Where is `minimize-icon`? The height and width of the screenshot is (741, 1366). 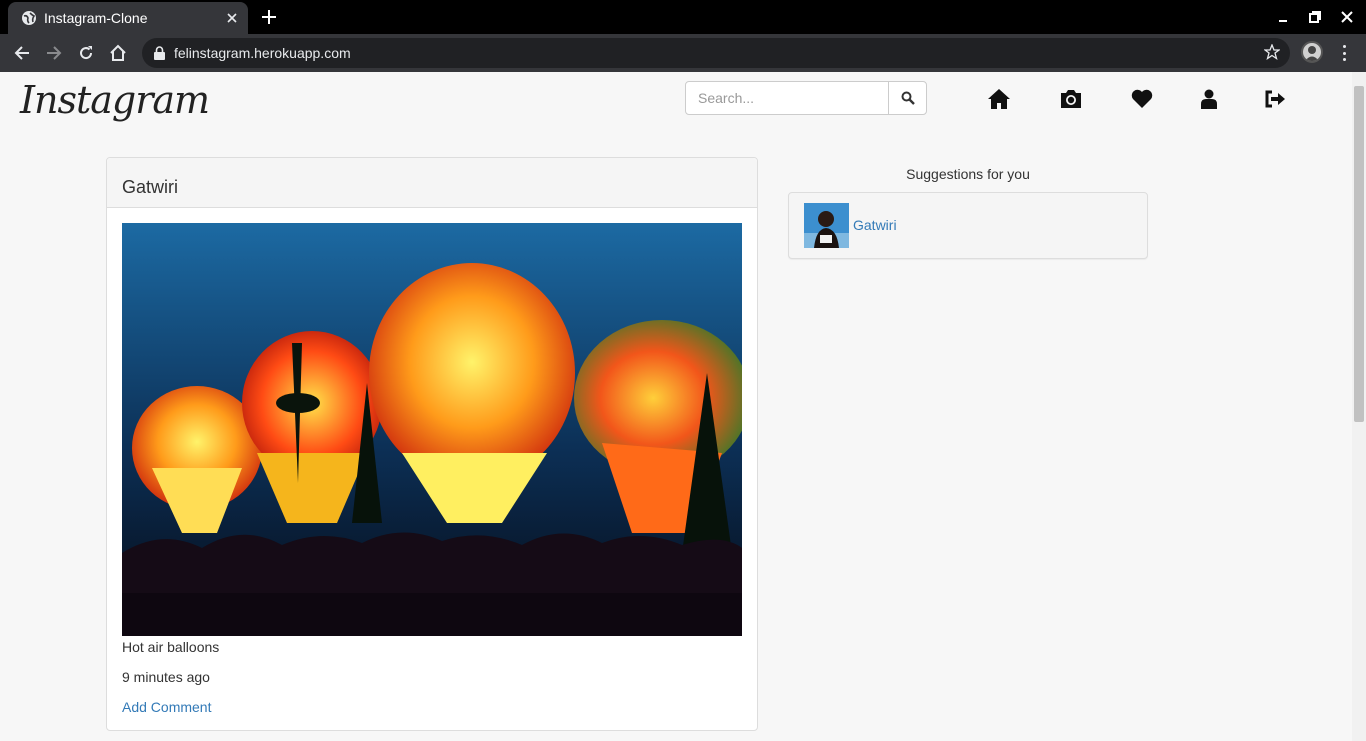 minimize-icon is located at coordinates (1283, 17).